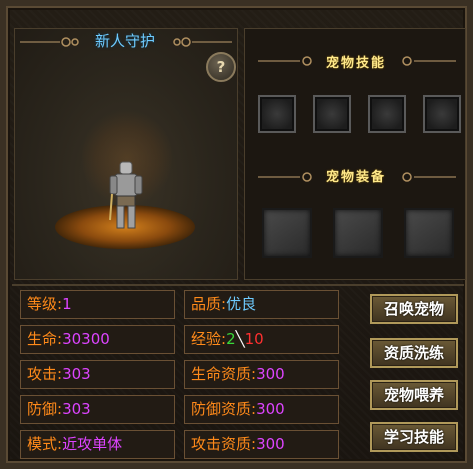 This screenshot has height=469, width=473. I want to click on learn-skill-button: 学习技能, so click(414, 437).